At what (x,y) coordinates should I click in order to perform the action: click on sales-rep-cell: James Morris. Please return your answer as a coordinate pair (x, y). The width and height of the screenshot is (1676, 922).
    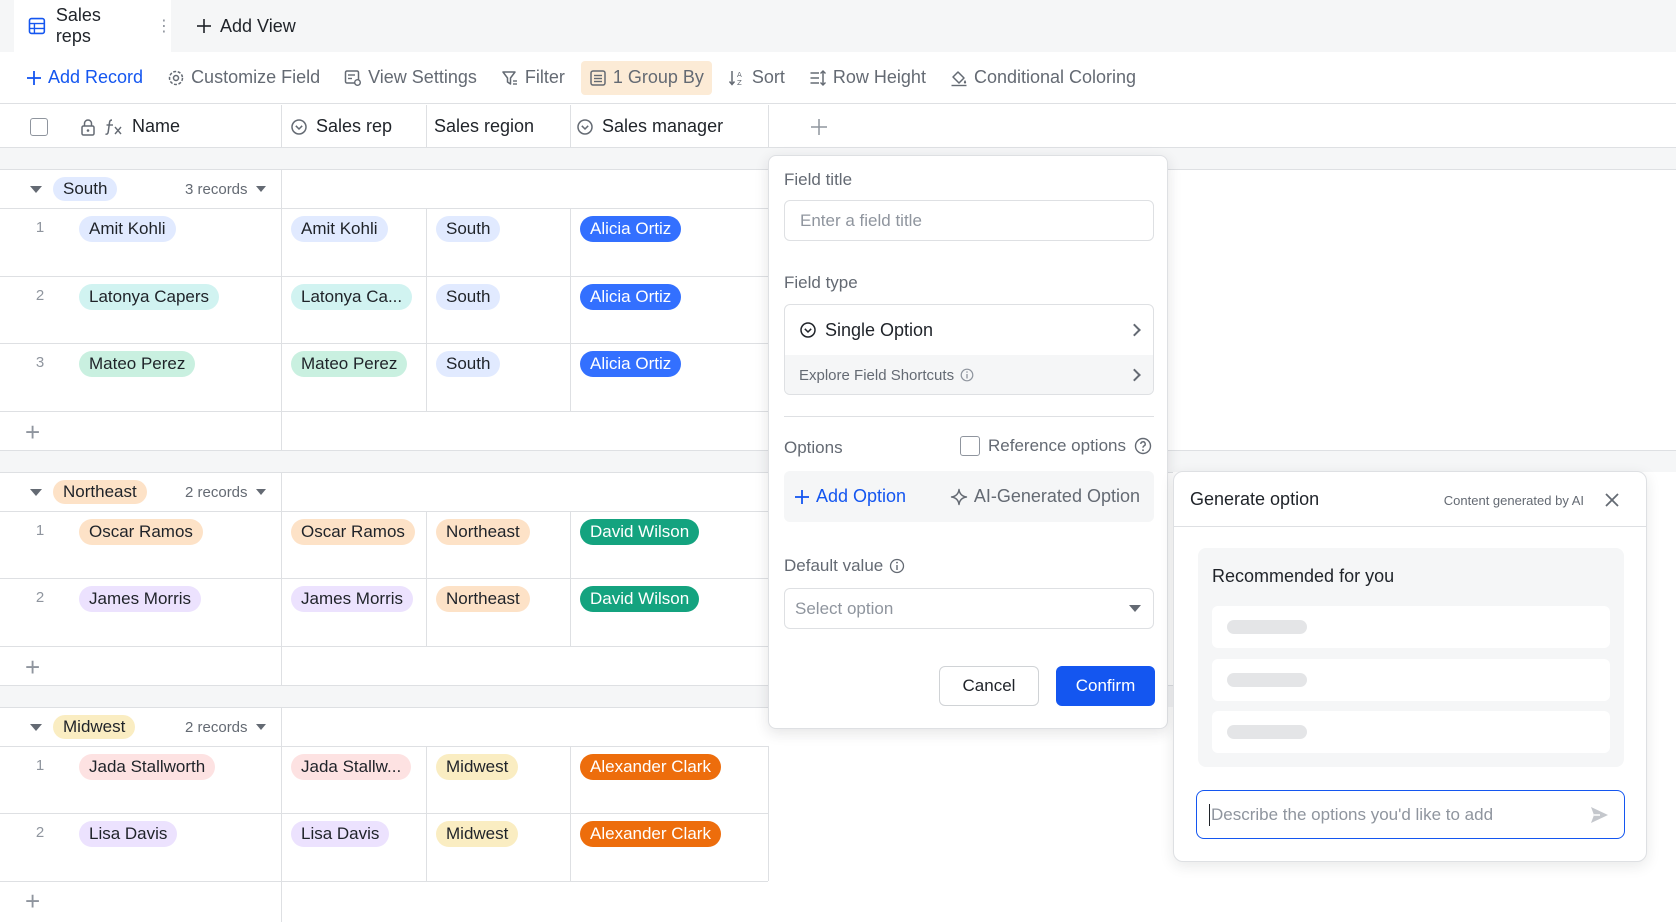
    Looking at the image, I should click on (352, 599).